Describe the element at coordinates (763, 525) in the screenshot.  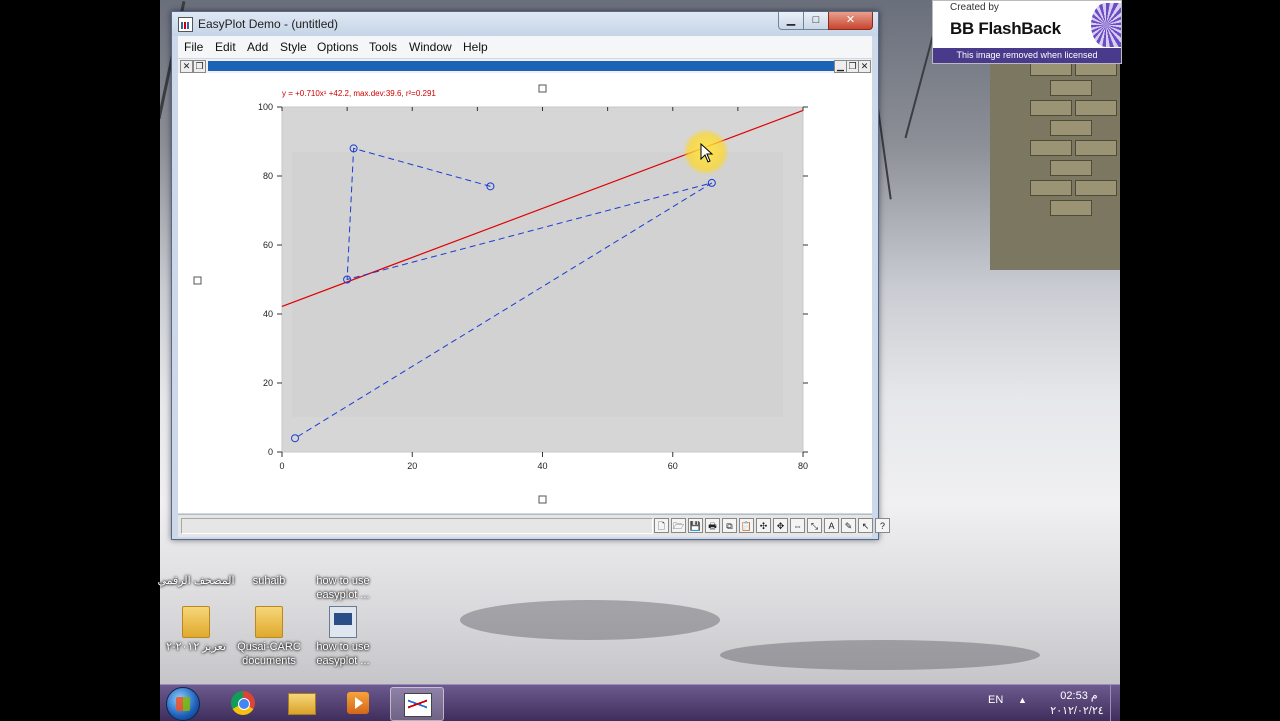
I see `zoom-icon: ✣` at that location.